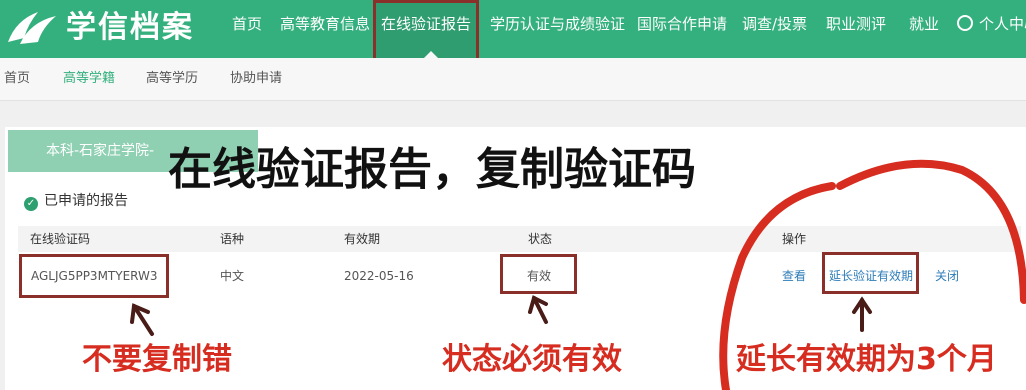  Describe the element at coordinates (532, 359) in the screenshot. I see `status-note-annotation: 状态必须有效` at that location.